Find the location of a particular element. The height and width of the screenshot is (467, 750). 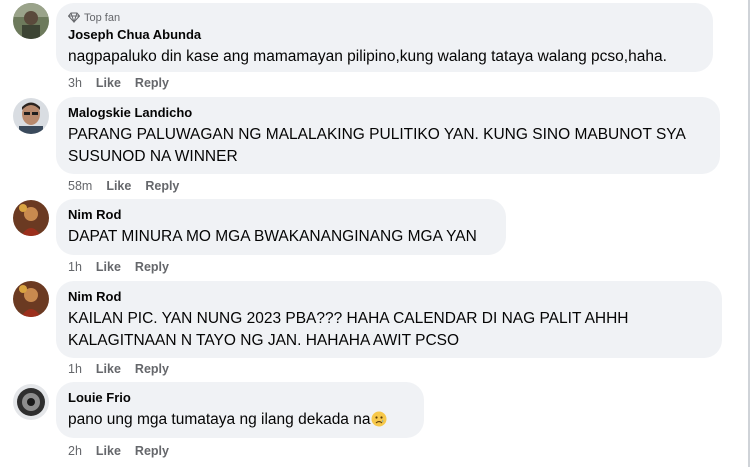

comment-actions: 3h Like Reply is located at coordinates (118, 83).